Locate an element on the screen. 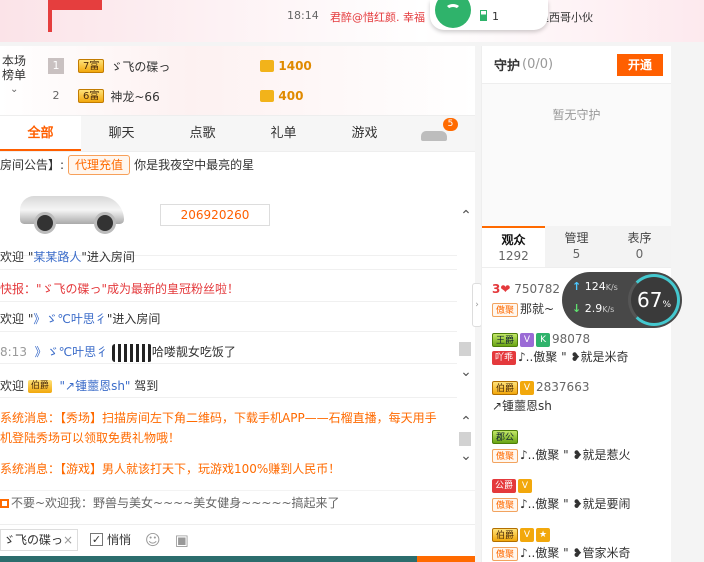  chat-target-select: ゞ飞の碟っ × is located at coordinates (39, 539).